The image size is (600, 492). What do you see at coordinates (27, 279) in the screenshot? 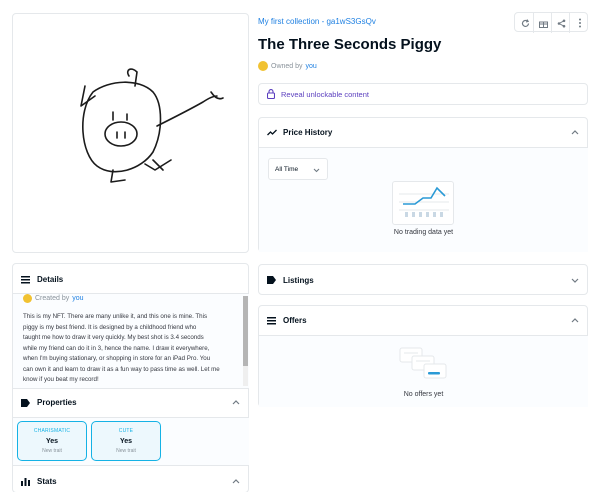
I see `details-list-icon` at bounding box center [27, 279].